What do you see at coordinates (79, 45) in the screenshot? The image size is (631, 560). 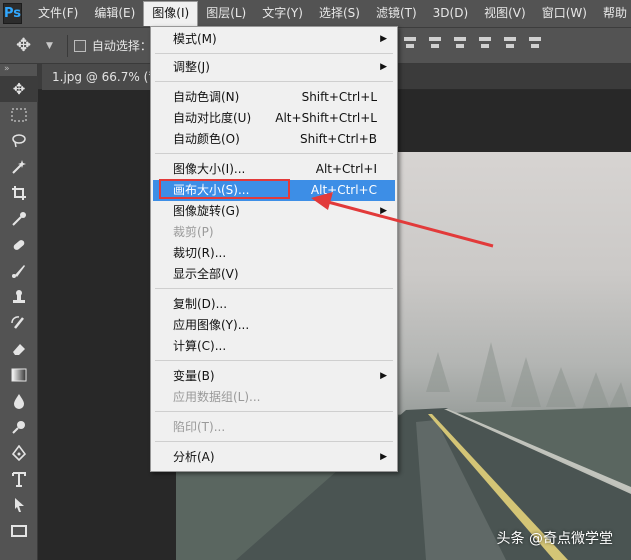 I see `auto-select-checkbox` at bounding box center [79, 45].